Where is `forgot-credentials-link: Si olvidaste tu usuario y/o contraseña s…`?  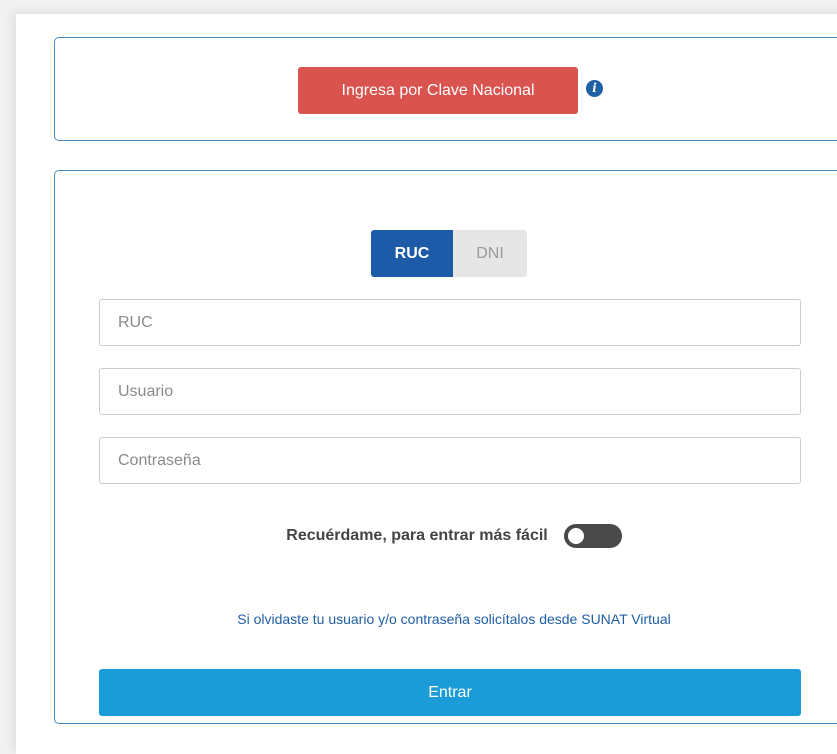 forgot-credentials-link: Si olvidaste tu usuario y/o contraseña s… is located at coordinates (446, 619).